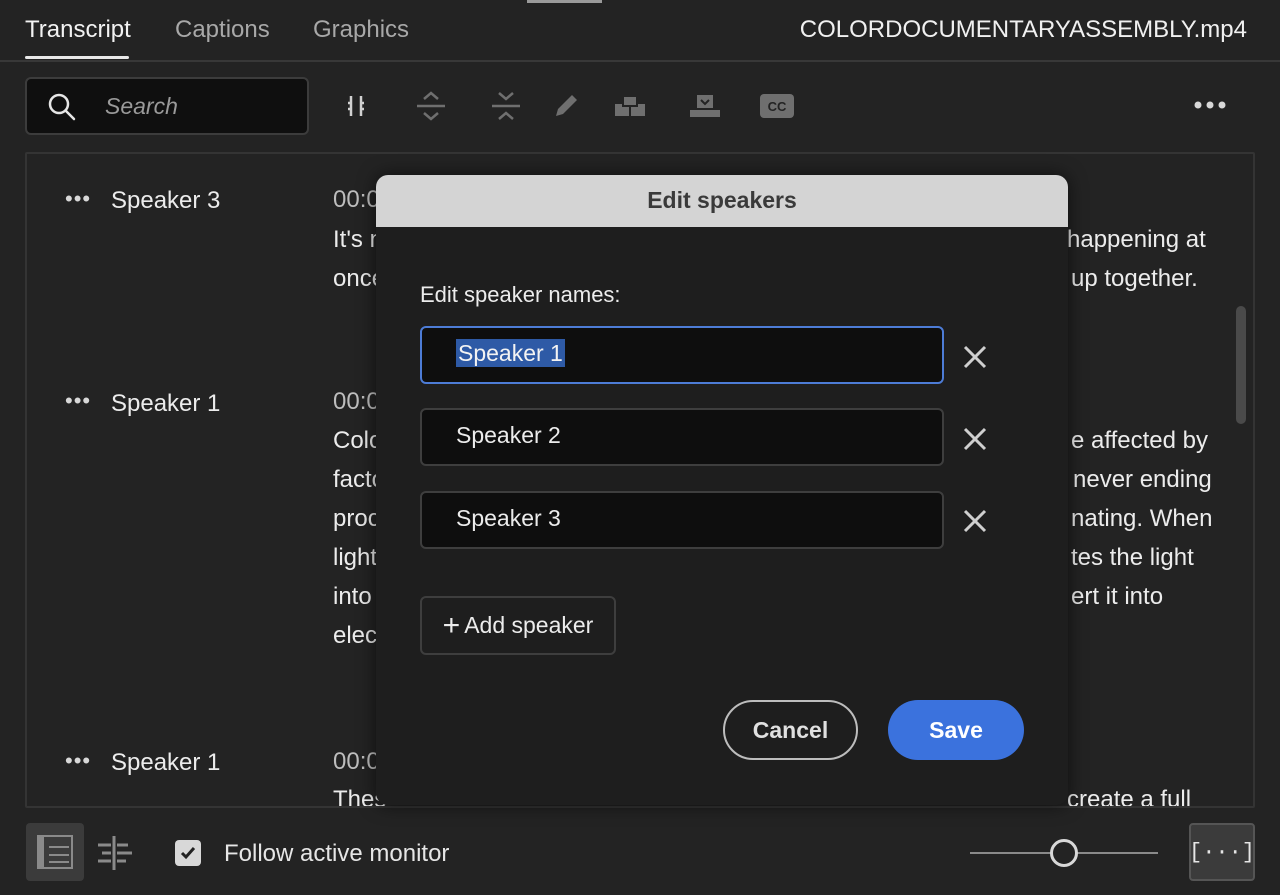 This screenshot has width=1280, height=895. What do you see at coordinates (520, 294) in the screenshot?
I see `edit-speaker-names-label: Edit speaker names:` at bounding box center [520, 294].